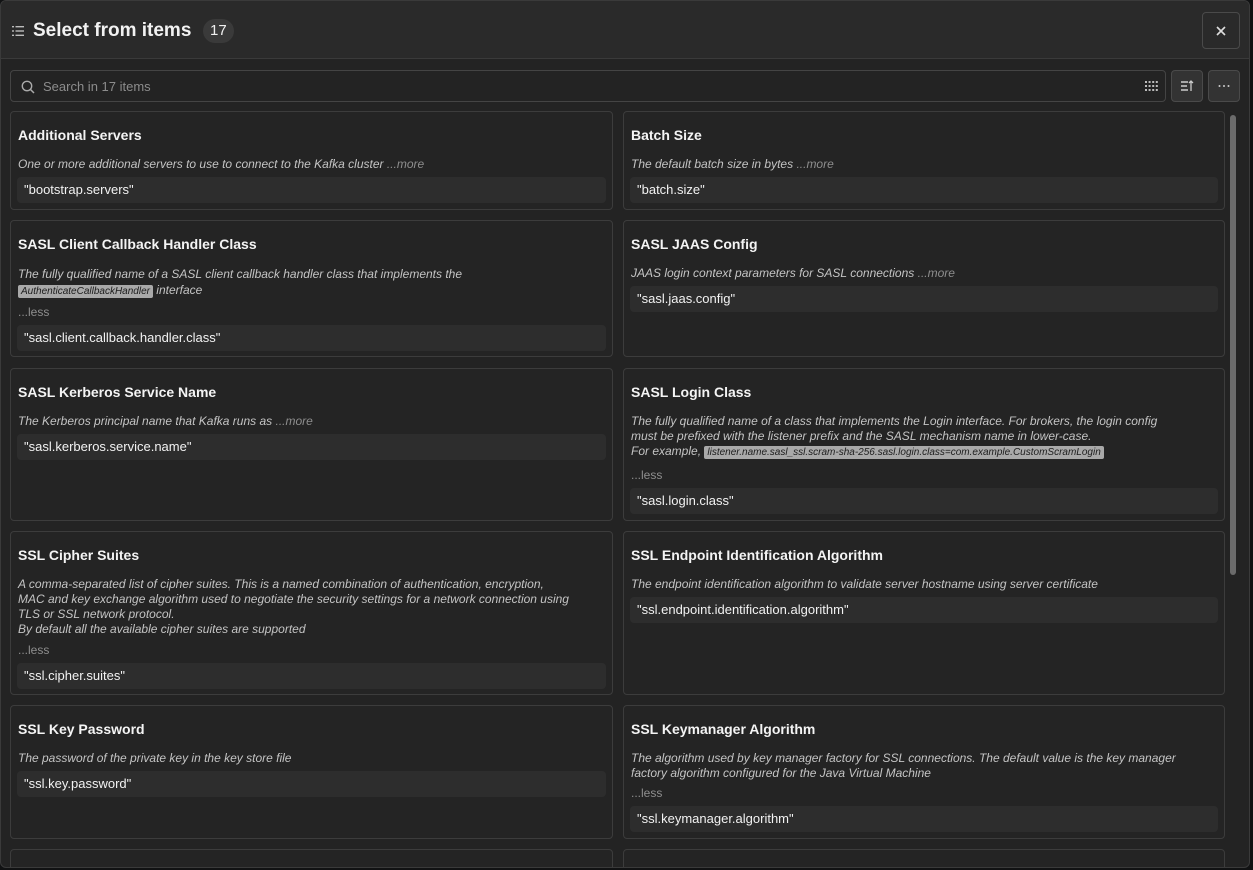  What do you see at coordinates (694, 244) in the screenshot?
I see `item-title: SASL JAAS Config` at bounding box center [694, 244].